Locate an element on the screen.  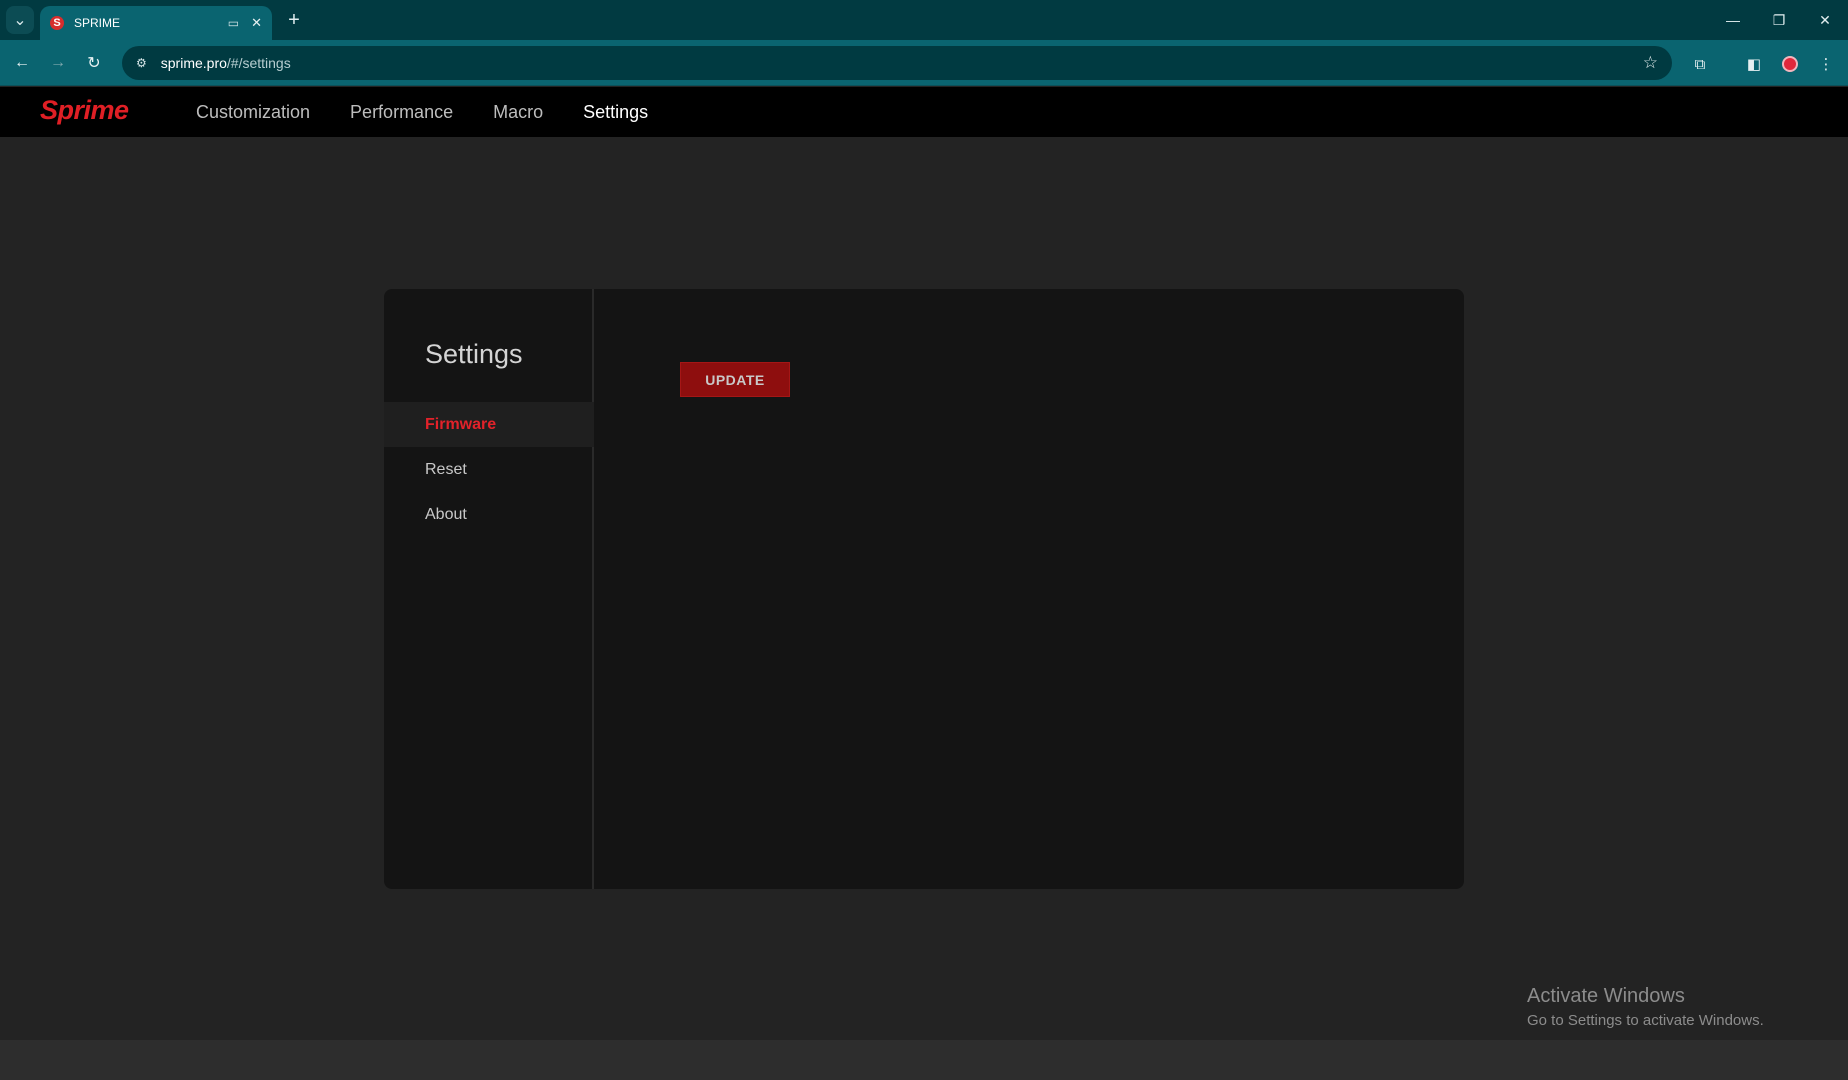
window-controls: — ❐ ✕ is located at coordinates (1779, 20).